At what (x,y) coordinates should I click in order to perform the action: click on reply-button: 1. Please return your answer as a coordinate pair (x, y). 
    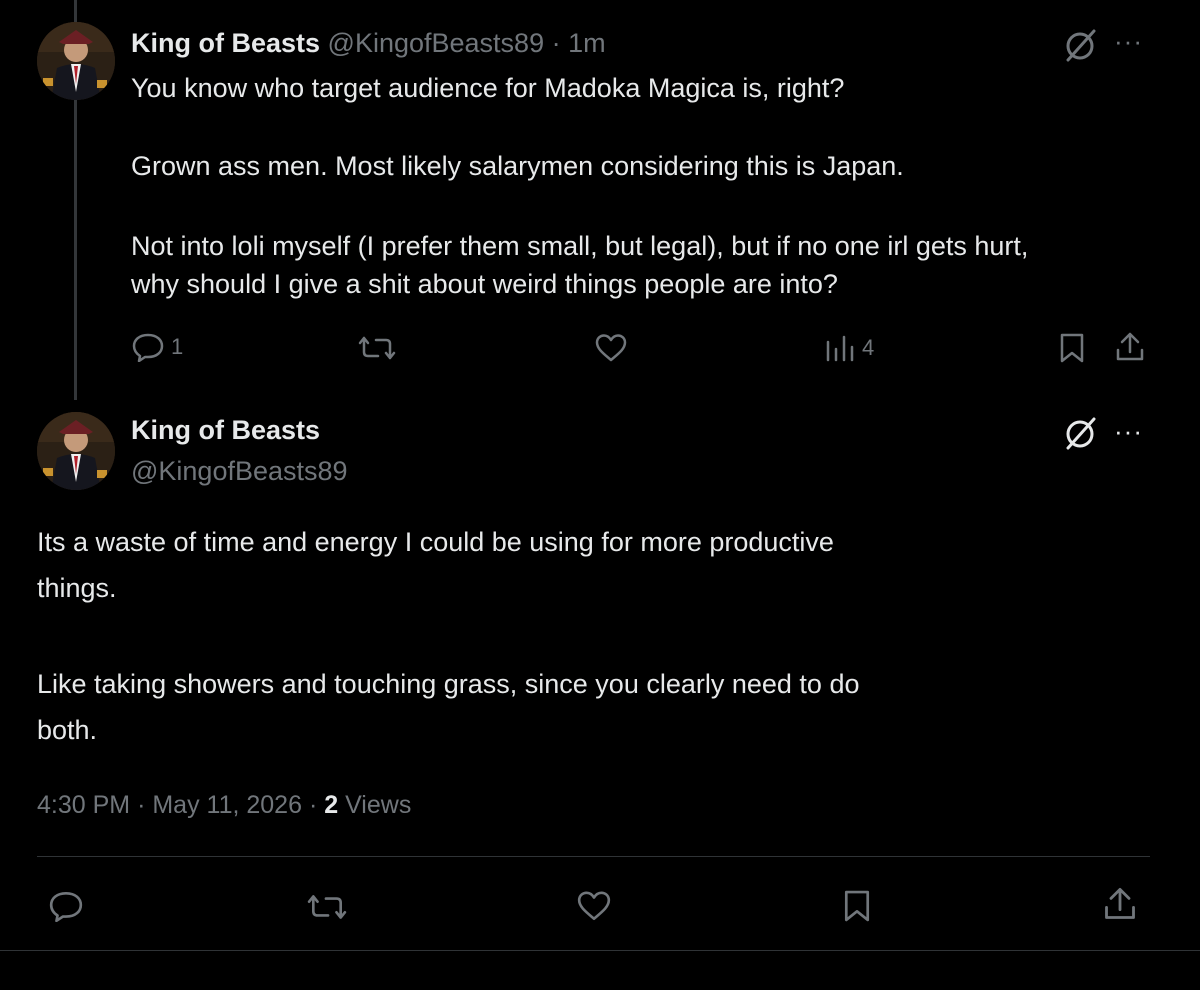
    Looking at the image, I should click on (157, 347).